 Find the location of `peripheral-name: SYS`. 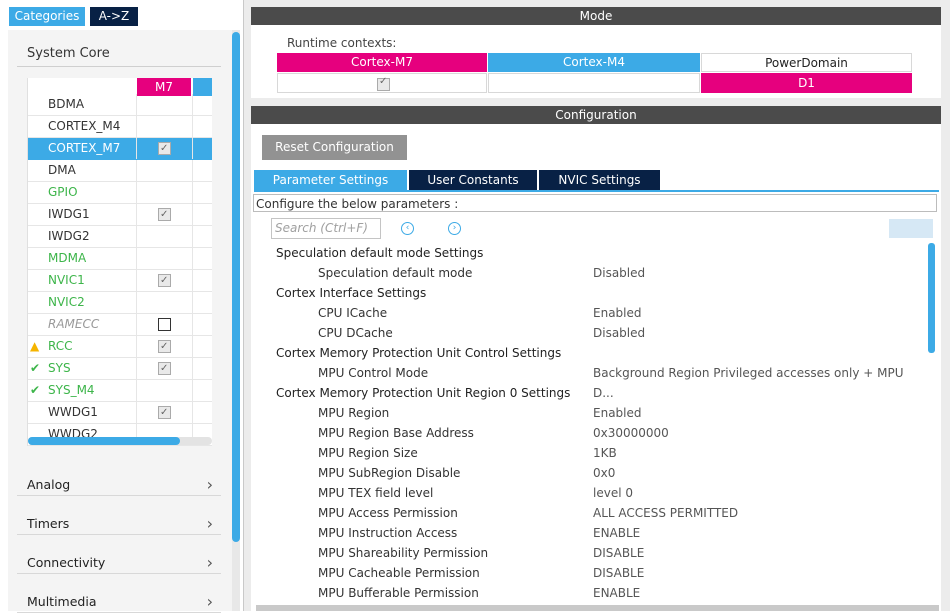

peripheral-name: SYS is located at coordinates (59, 368).